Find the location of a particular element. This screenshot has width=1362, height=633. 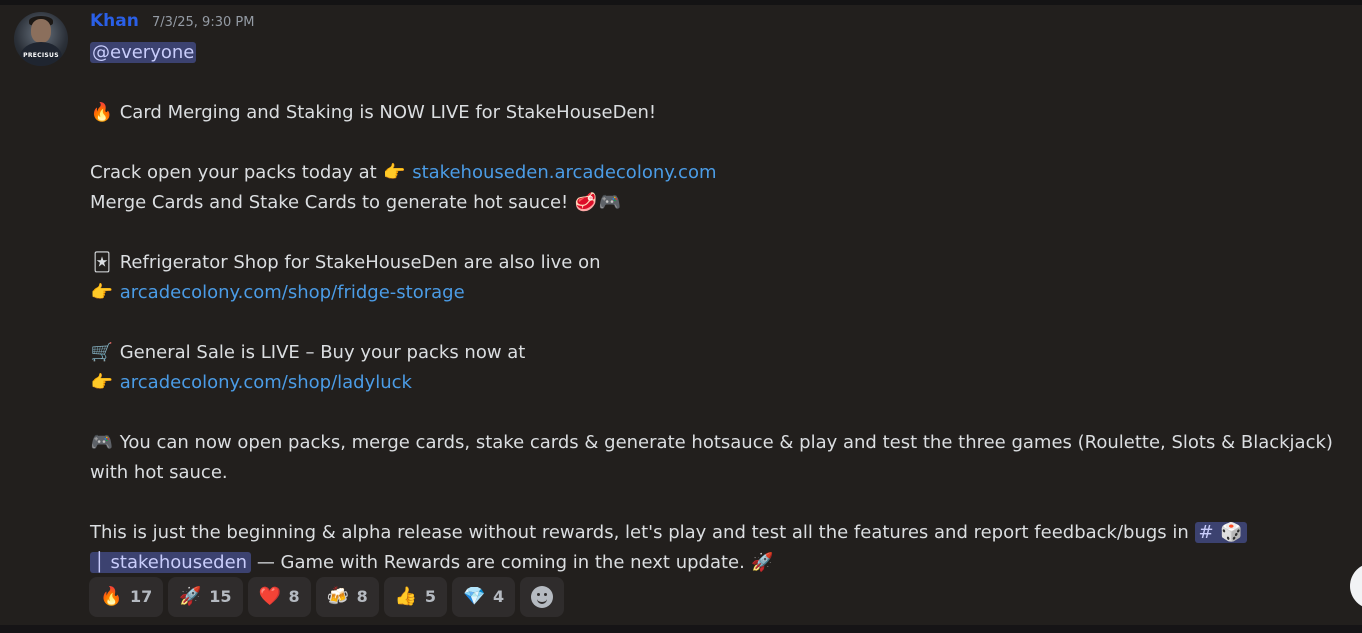

reactions-bar: 🔥 17 🚀 15 ❤️ 8 🍻 8 👍 5 💎 4 is located at coordinates (327, 597).